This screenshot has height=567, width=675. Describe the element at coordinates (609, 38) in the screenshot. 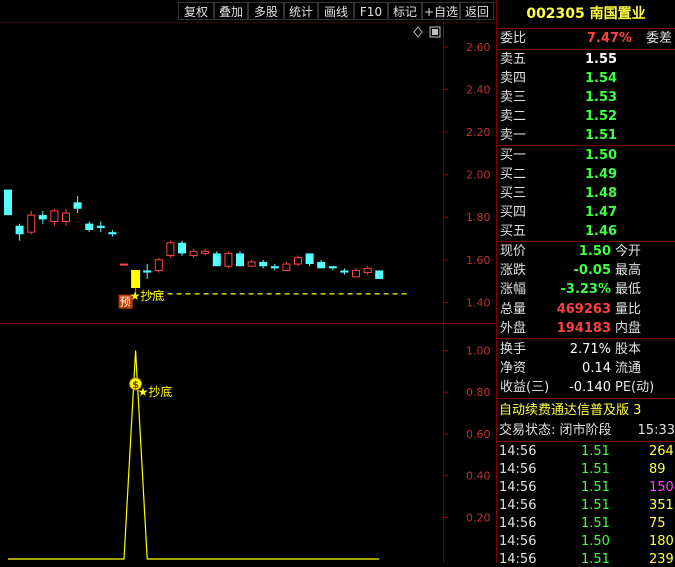

I see `weibi-value: 7.47%` at that location.